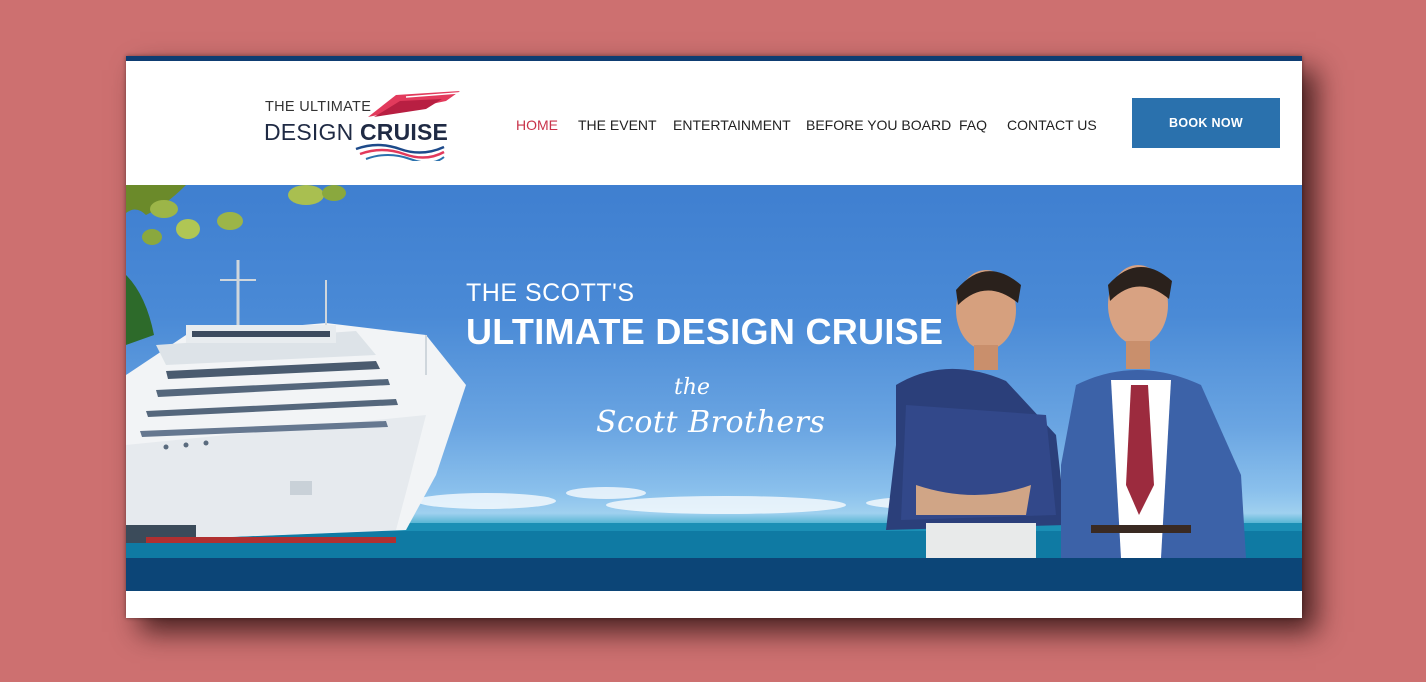 The image size is (1426, 682). I want to click on book-now-button: BOOK NOW, so click(1206, 123).